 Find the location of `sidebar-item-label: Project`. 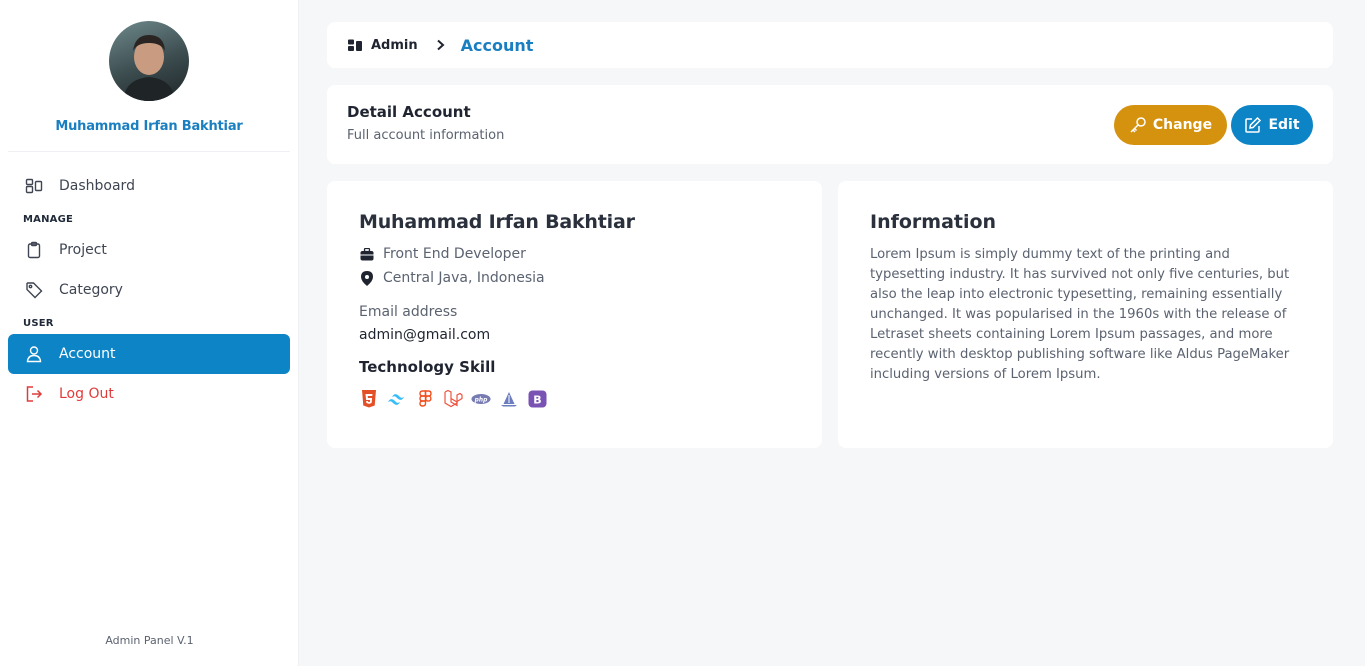

sidebar-item-label: Project is located at coordinates (83, 250).